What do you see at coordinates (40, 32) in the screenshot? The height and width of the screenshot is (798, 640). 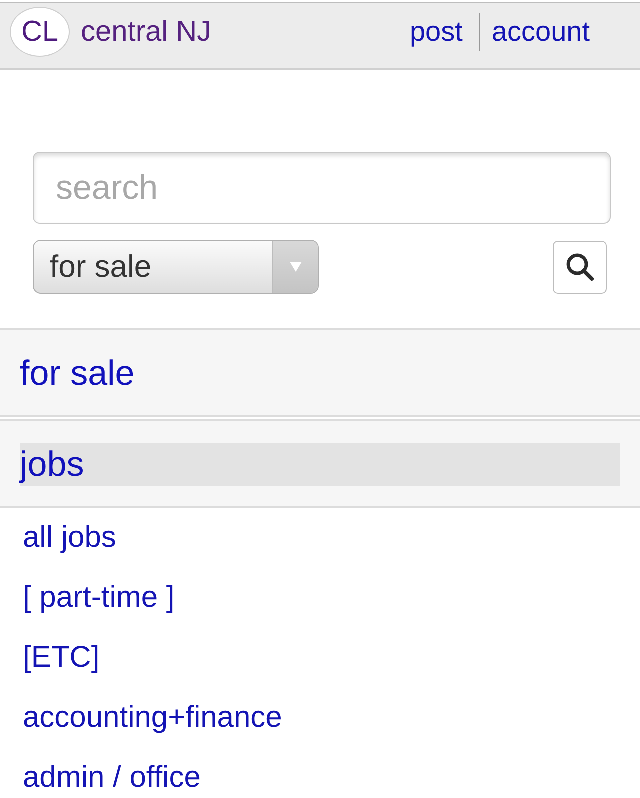 I see `cl-logo: CL` at bounding box center [40, 32].